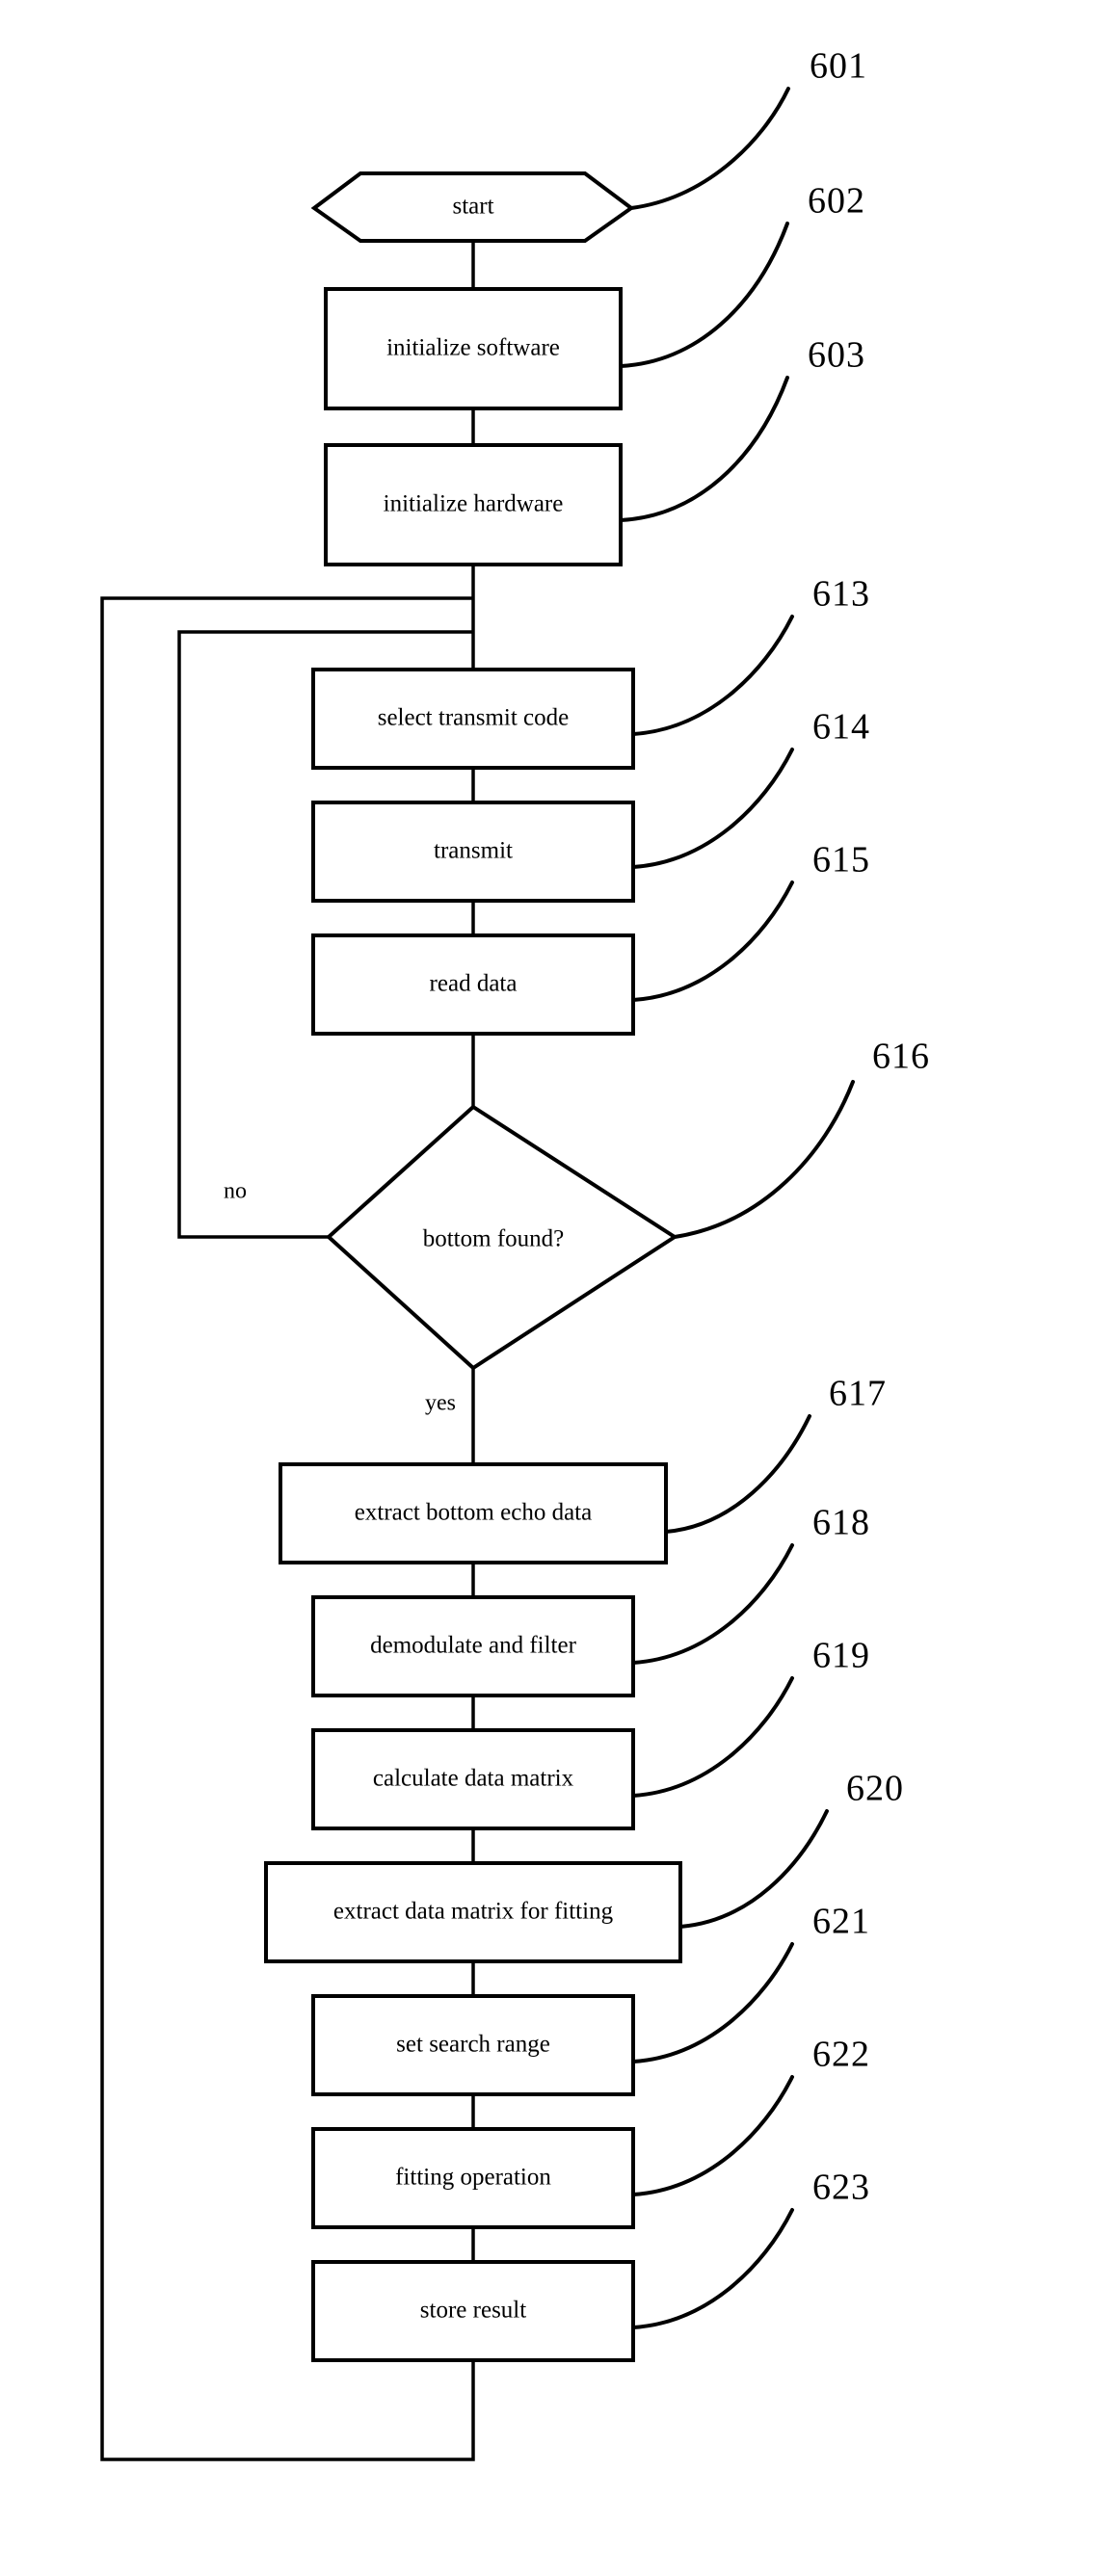 The width and height of the screenshot is (1116, 2576). Describe the element at coordinates (473, 1912) in the screenshot. I see `node-620-label: extract data matrix for fitting` at that location.